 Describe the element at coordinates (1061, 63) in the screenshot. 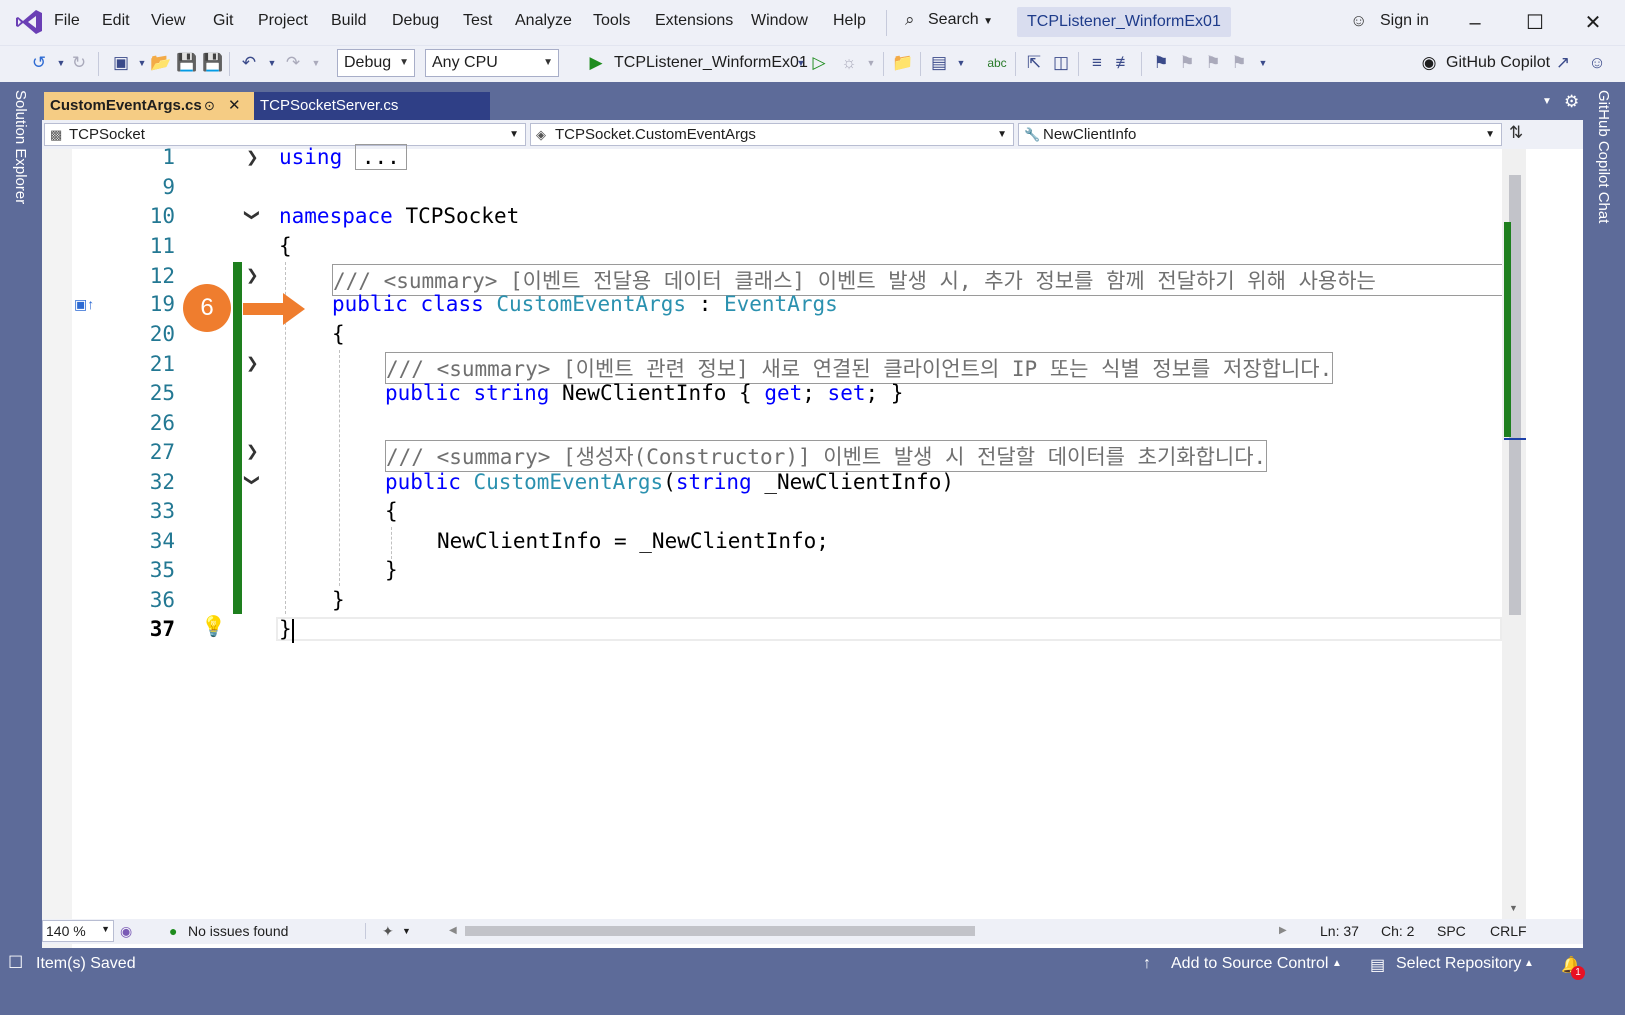

I see `view-code-icon: ◫` at that location.